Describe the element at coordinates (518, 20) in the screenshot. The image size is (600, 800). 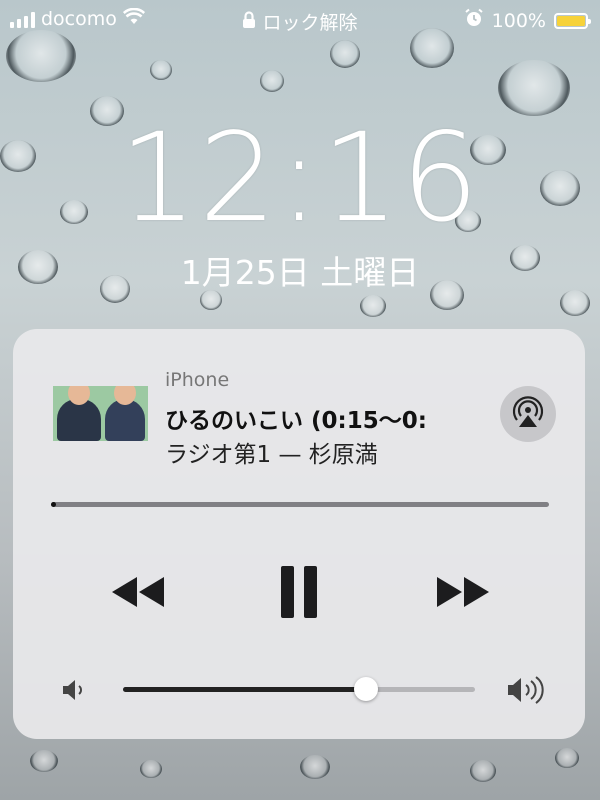
I see `battery-percent: 100%` at that location.